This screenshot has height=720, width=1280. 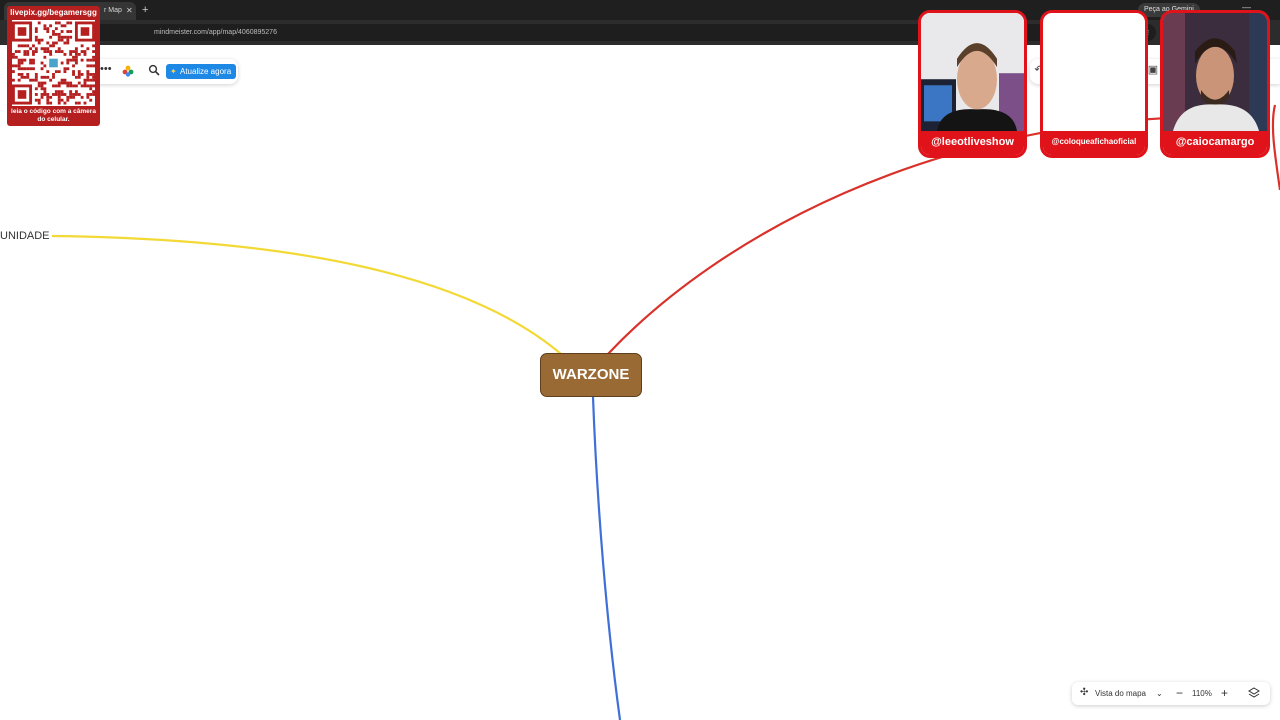 I want to click on new-tab-button: +, so click(x=145, y=10).